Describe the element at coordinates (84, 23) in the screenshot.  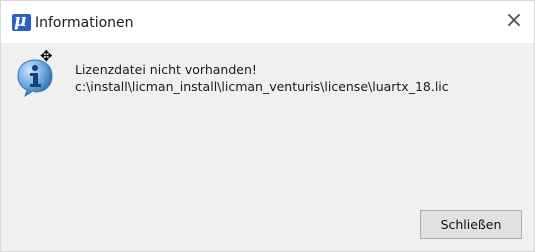
I see `window-title: Informationen` at that location.